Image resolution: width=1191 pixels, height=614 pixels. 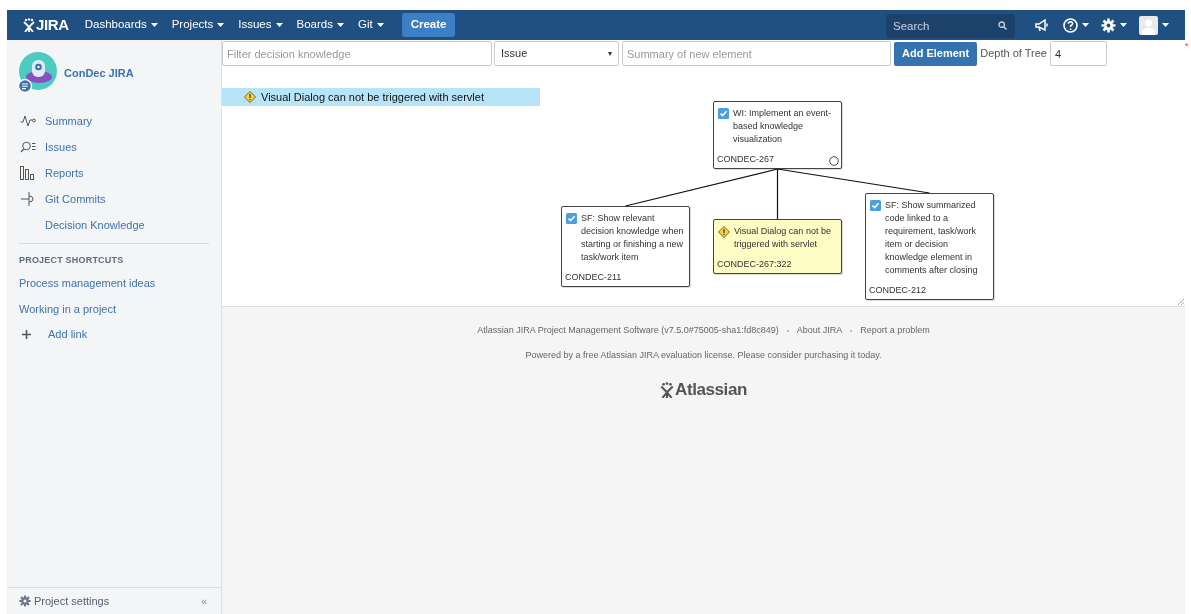 What do you see at coordinates (53, 334) in the screenshot?
I see `add-link: Add link` at bounding box center [53, 334].